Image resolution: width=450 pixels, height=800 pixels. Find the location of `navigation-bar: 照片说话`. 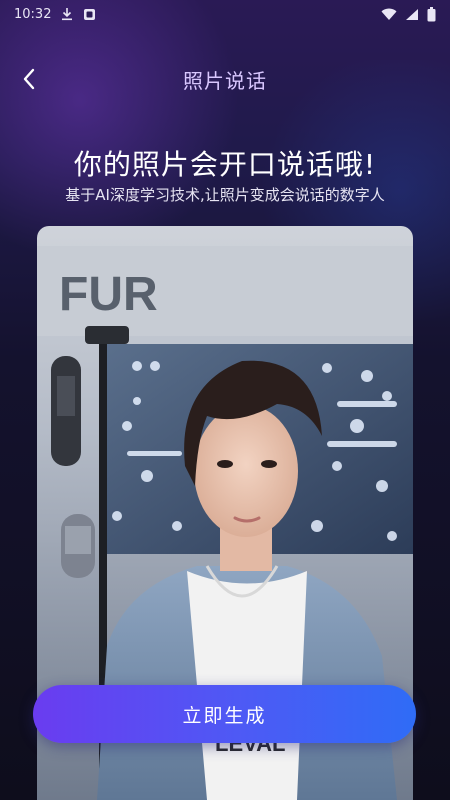

navigation-bar: 照片说话 is located at coordinates (225, 79).